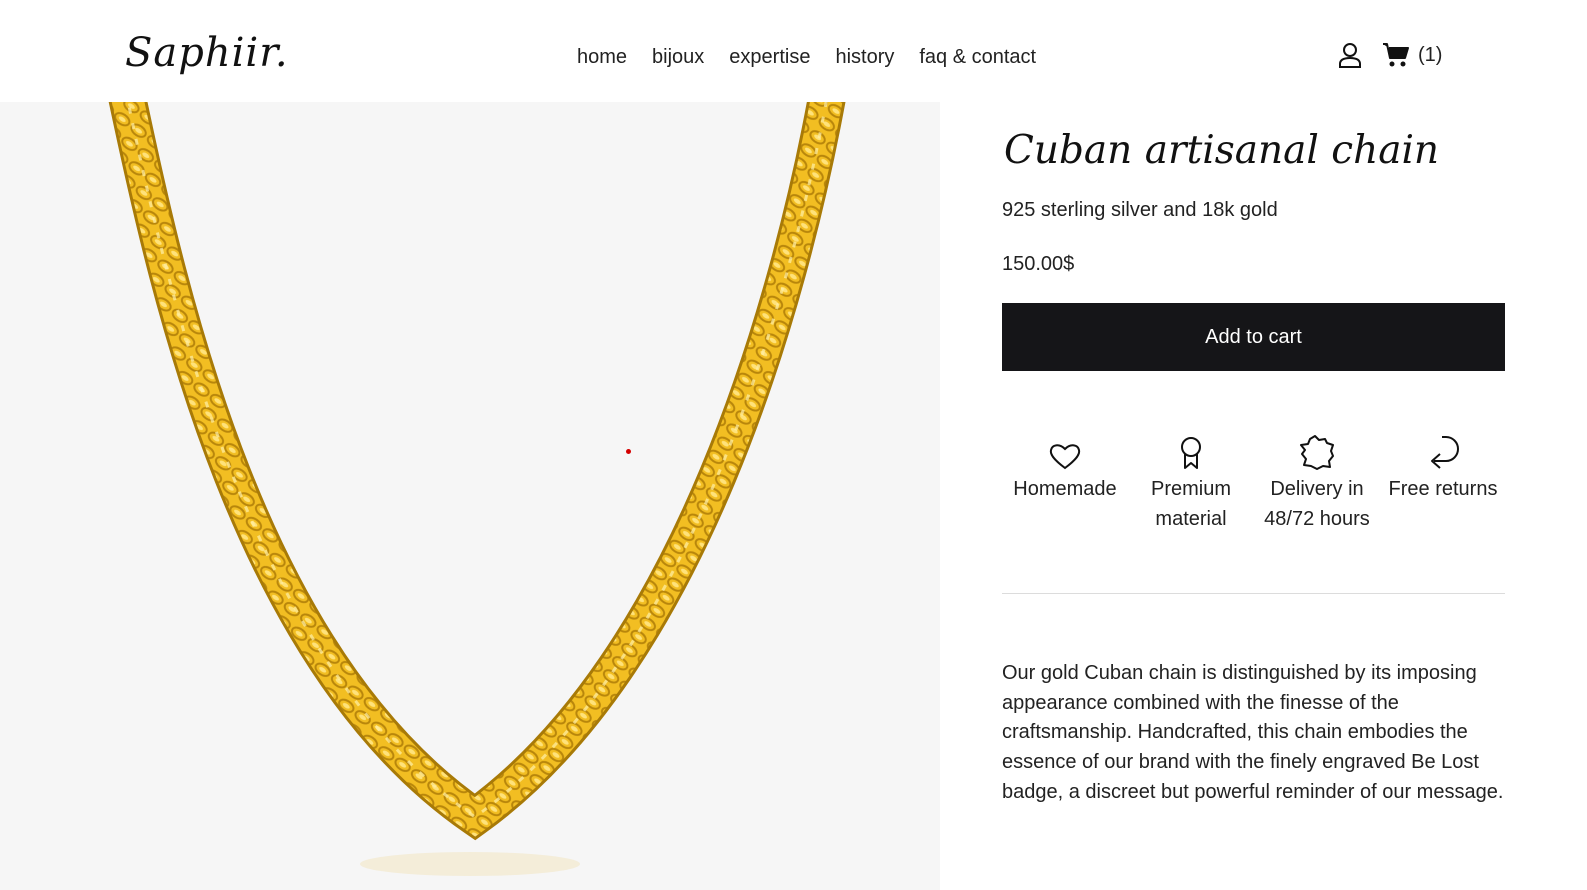  Describe the element at coordinates (207, 53) in the screenshot. I see `site-logo: Saphiir.` at that location.